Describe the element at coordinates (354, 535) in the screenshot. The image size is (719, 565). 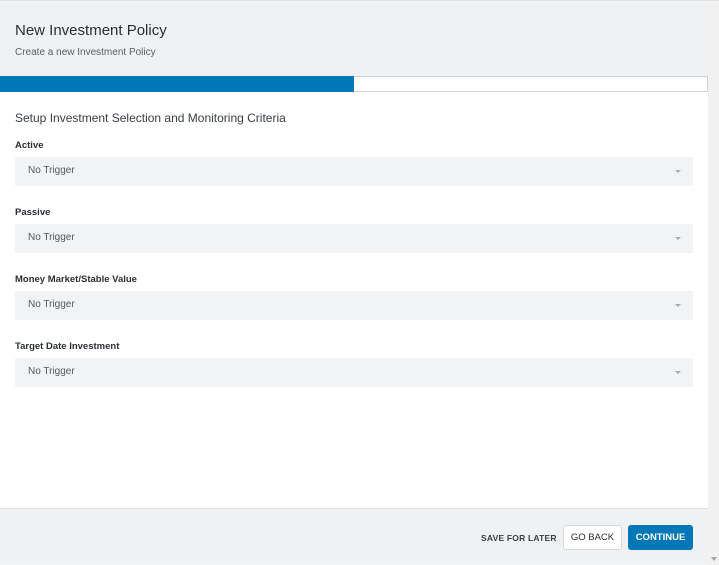
I see `form-footer: SAVE FOR LATER GO BACK CONTINUE` at that location.